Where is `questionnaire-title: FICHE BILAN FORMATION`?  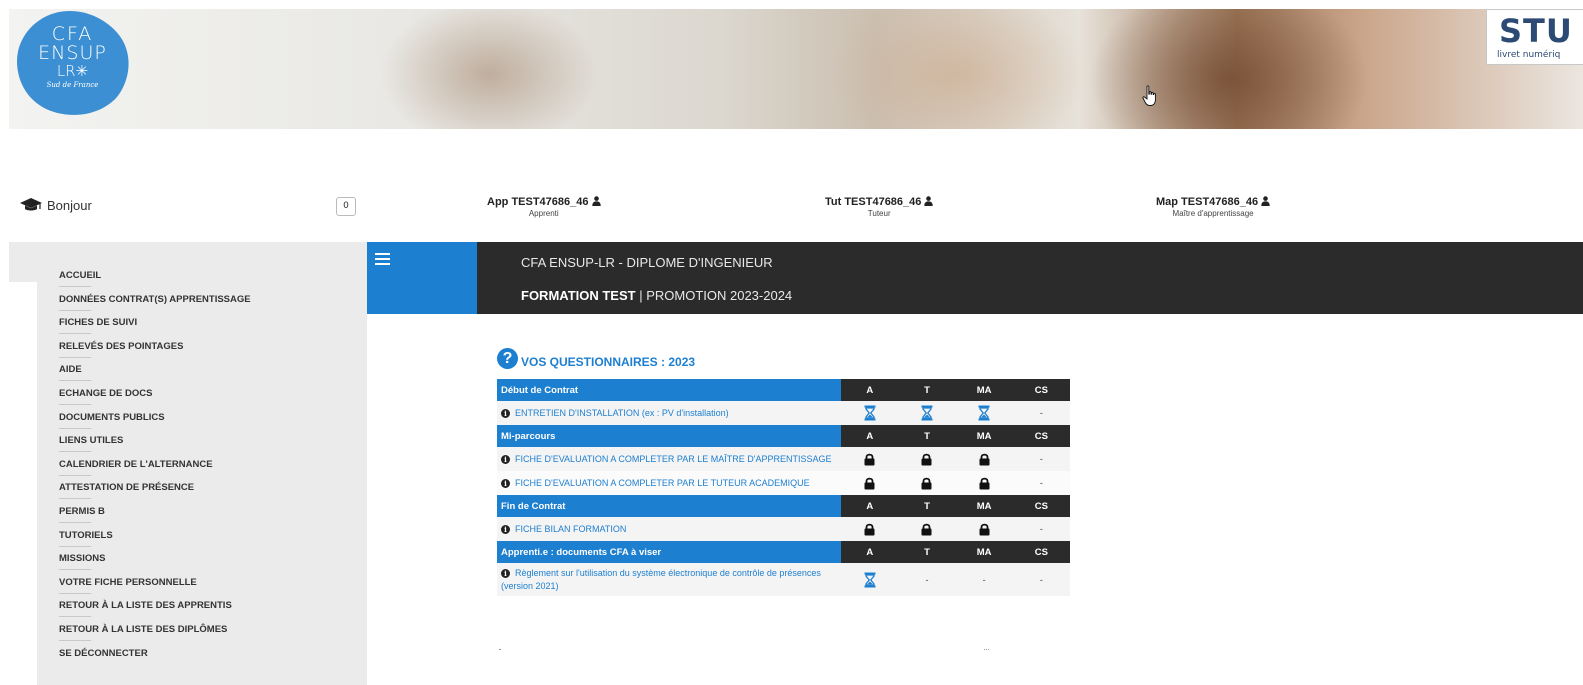
questionnaire-title: FICHE BILAN FORMATION is located at coordinates (570, 529).